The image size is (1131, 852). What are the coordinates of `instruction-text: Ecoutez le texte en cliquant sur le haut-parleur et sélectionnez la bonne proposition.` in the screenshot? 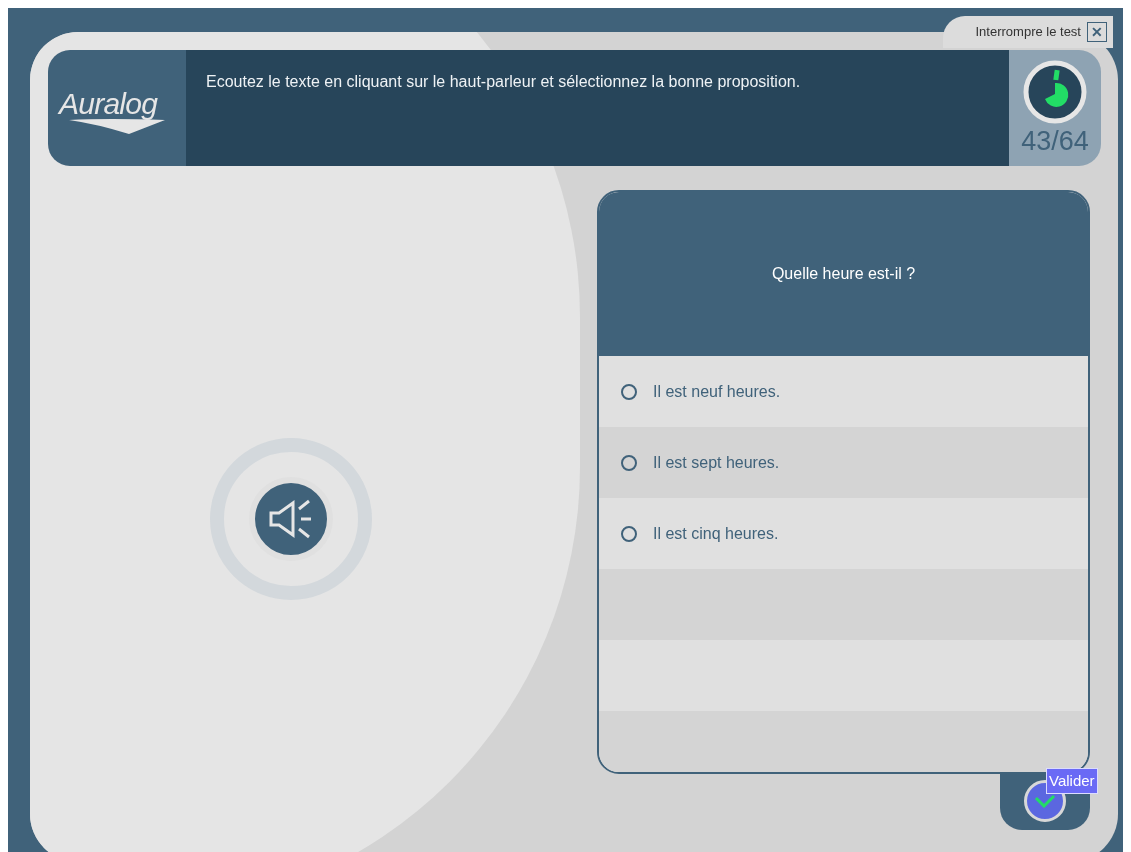 It's located at (504, 82).